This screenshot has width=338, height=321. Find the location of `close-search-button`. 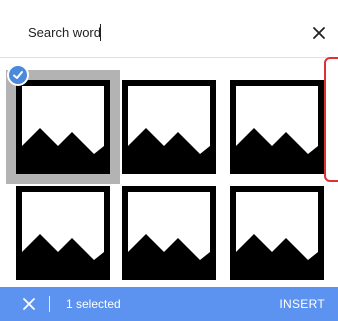

close-search-button is located at coordinates (319, 33).